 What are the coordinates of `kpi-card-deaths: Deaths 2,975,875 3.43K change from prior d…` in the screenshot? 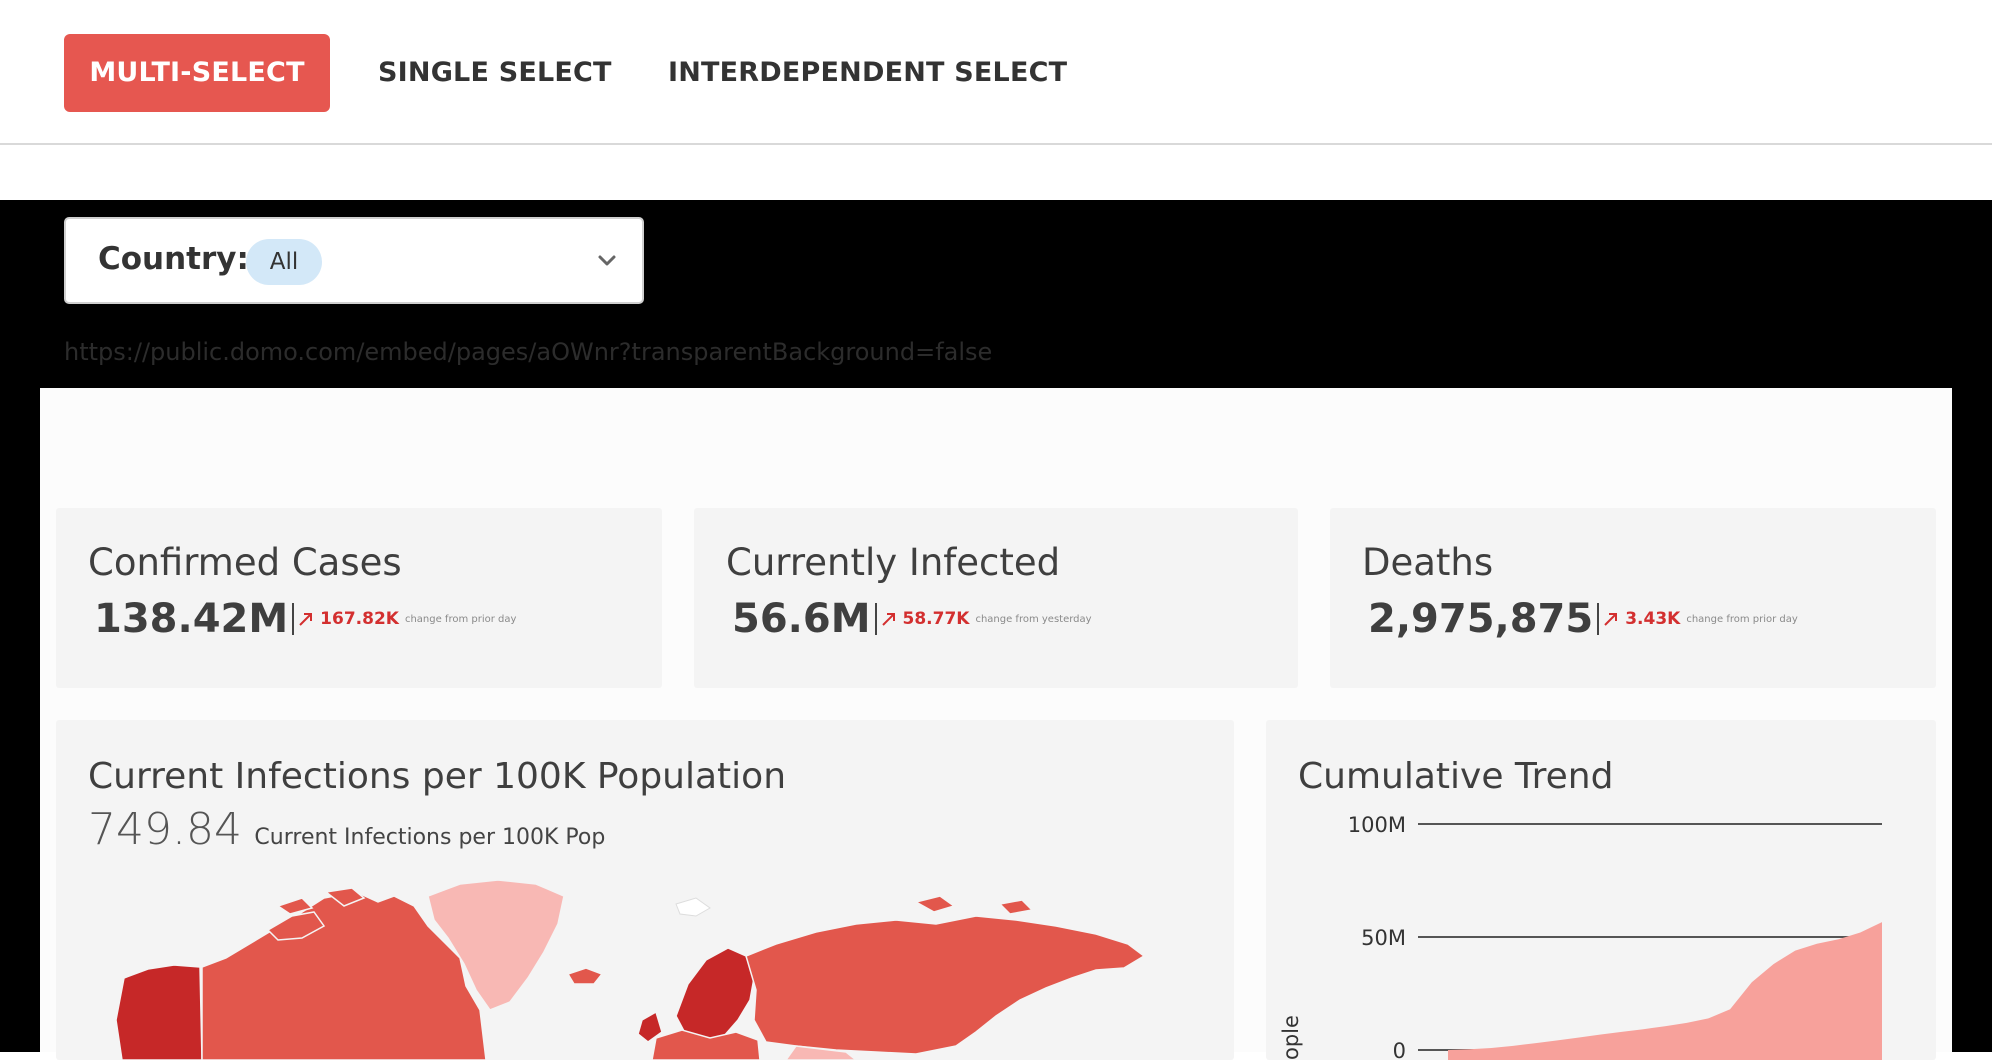 It's located at (1633, 598).